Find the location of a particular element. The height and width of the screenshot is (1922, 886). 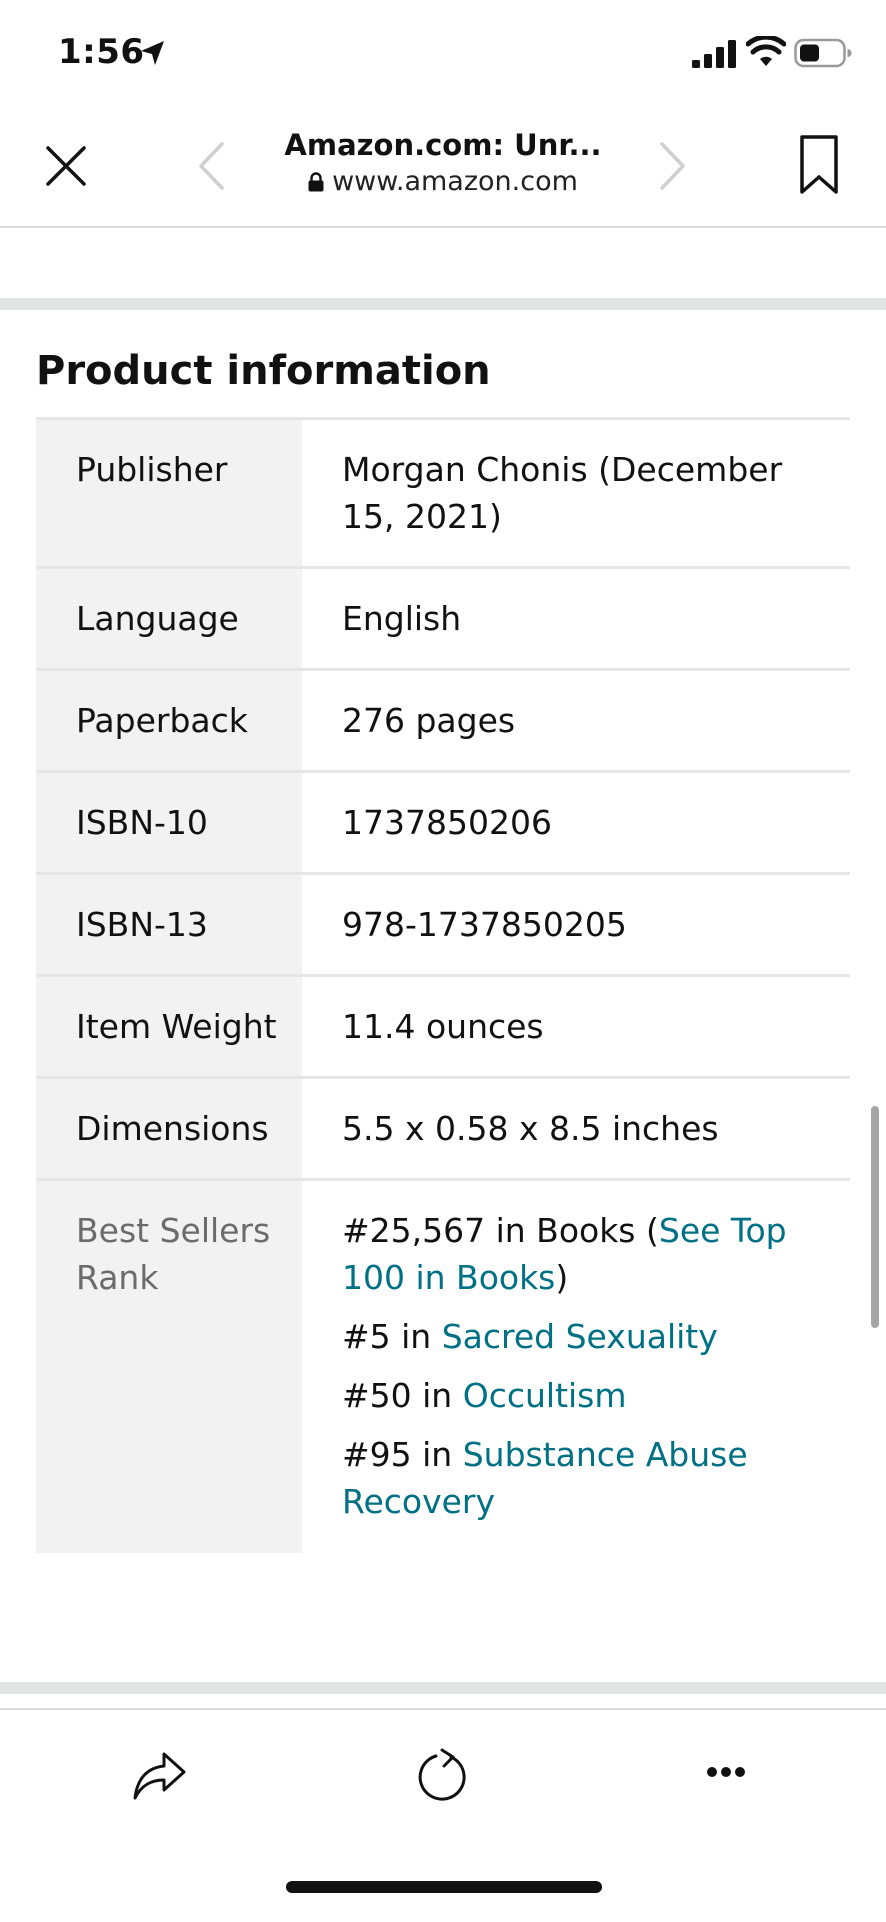

home-indicator is located at coordinates (444, 1887).